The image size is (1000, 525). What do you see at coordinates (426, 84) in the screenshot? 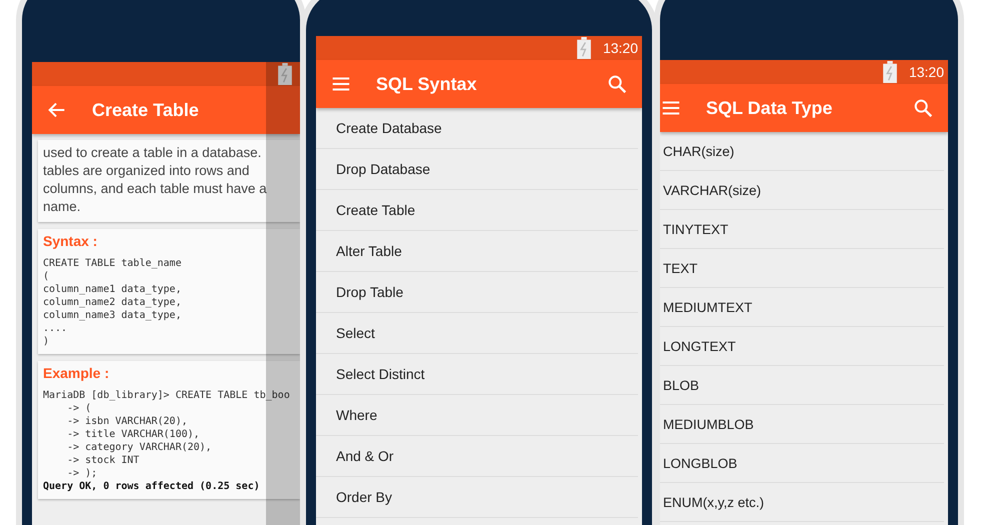
I see `screen-title: SQL Syntax` at bounding box center [426, 84].